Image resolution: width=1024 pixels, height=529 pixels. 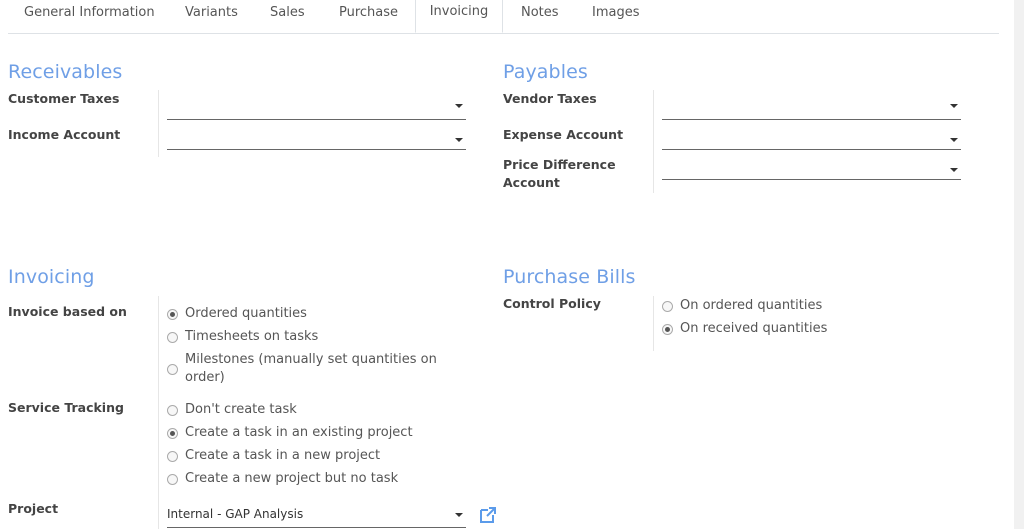 What do you see at coordinates (64, 134) in the screenshot?
I see `income-account-label: Income Account` at bounding box center [64, 134].